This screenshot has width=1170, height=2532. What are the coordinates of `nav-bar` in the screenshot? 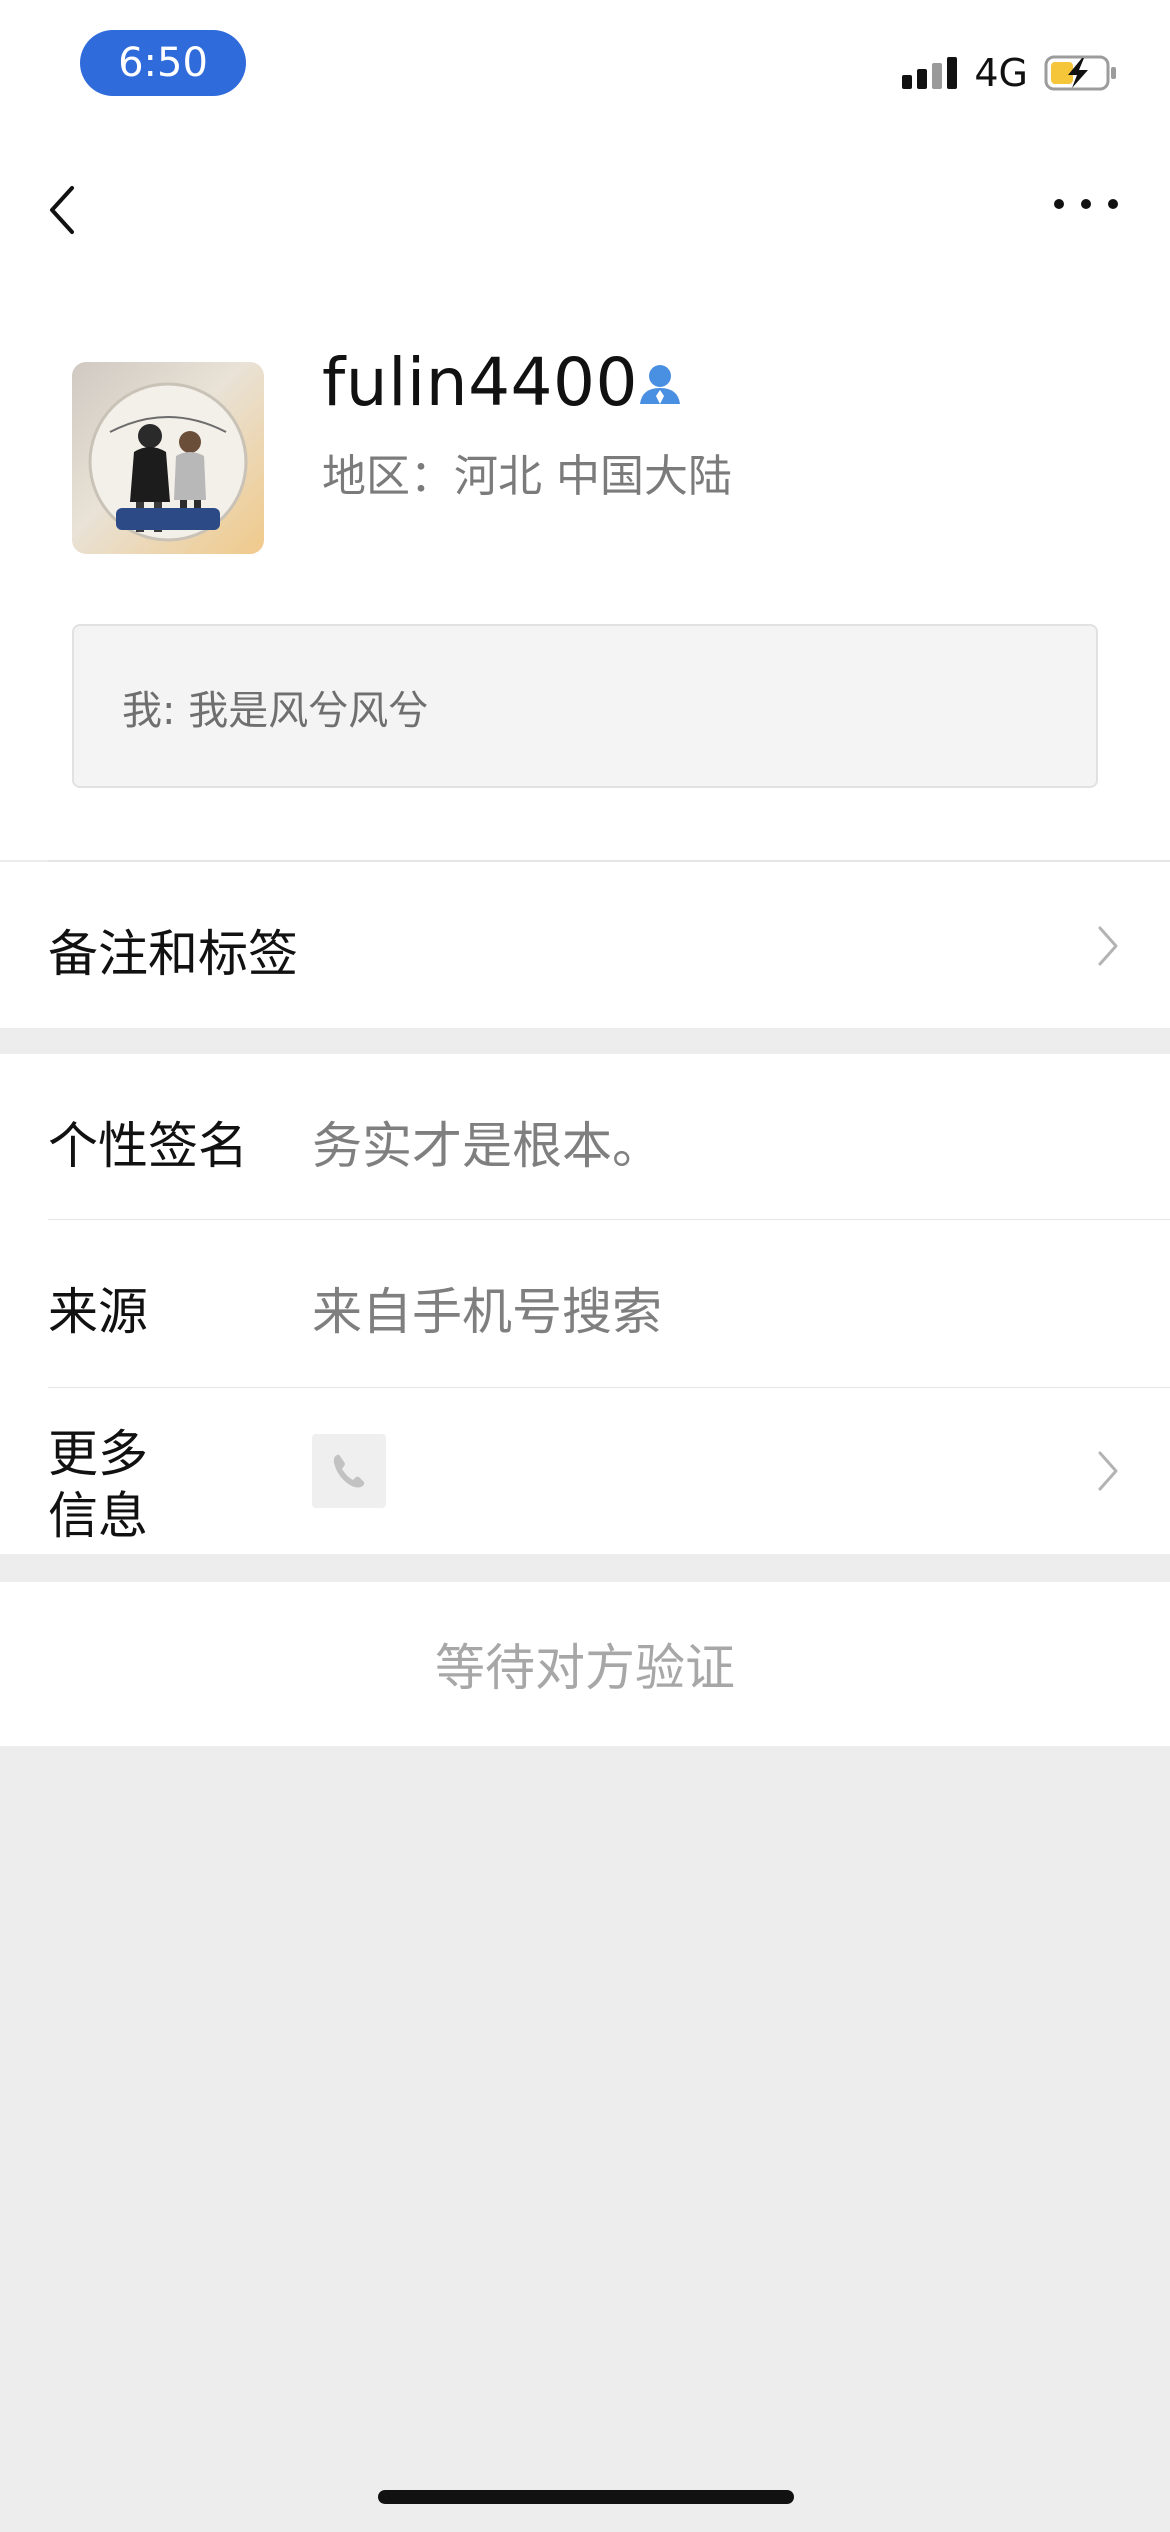 It's located at (585, 205).